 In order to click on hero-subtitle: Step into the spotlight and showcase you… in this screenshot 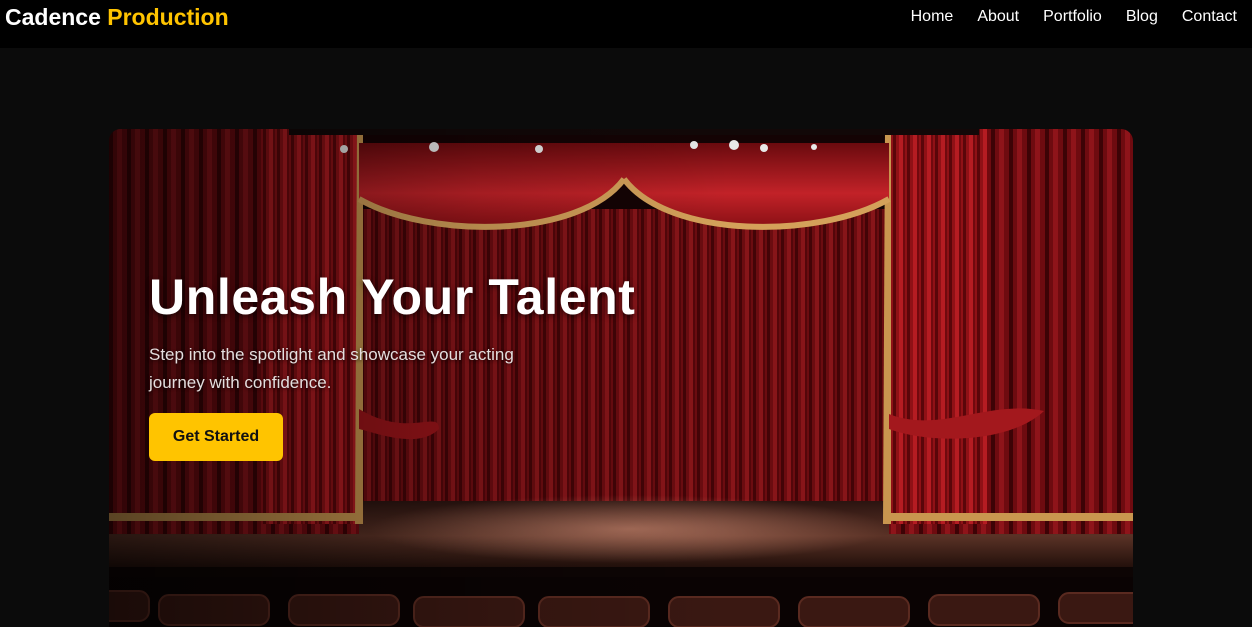, I will do `click(331, 368)`.